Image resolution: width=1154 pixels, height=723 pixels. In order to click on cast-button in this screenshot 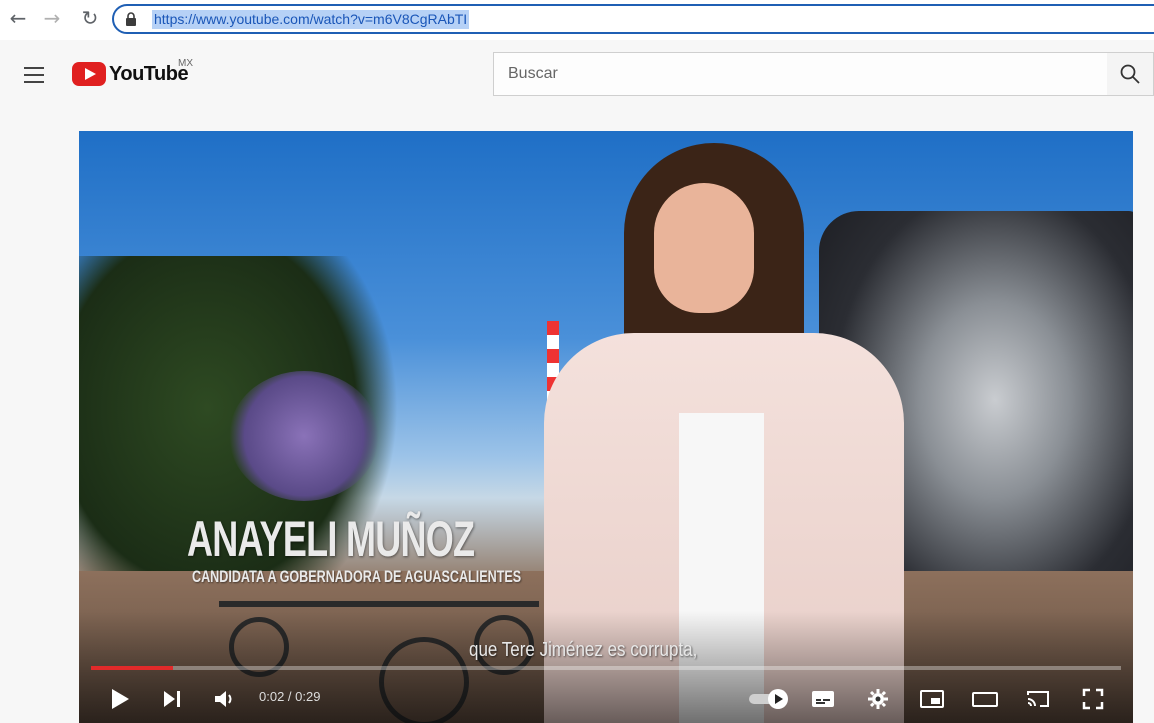, I will do `click(1038, 699)`.